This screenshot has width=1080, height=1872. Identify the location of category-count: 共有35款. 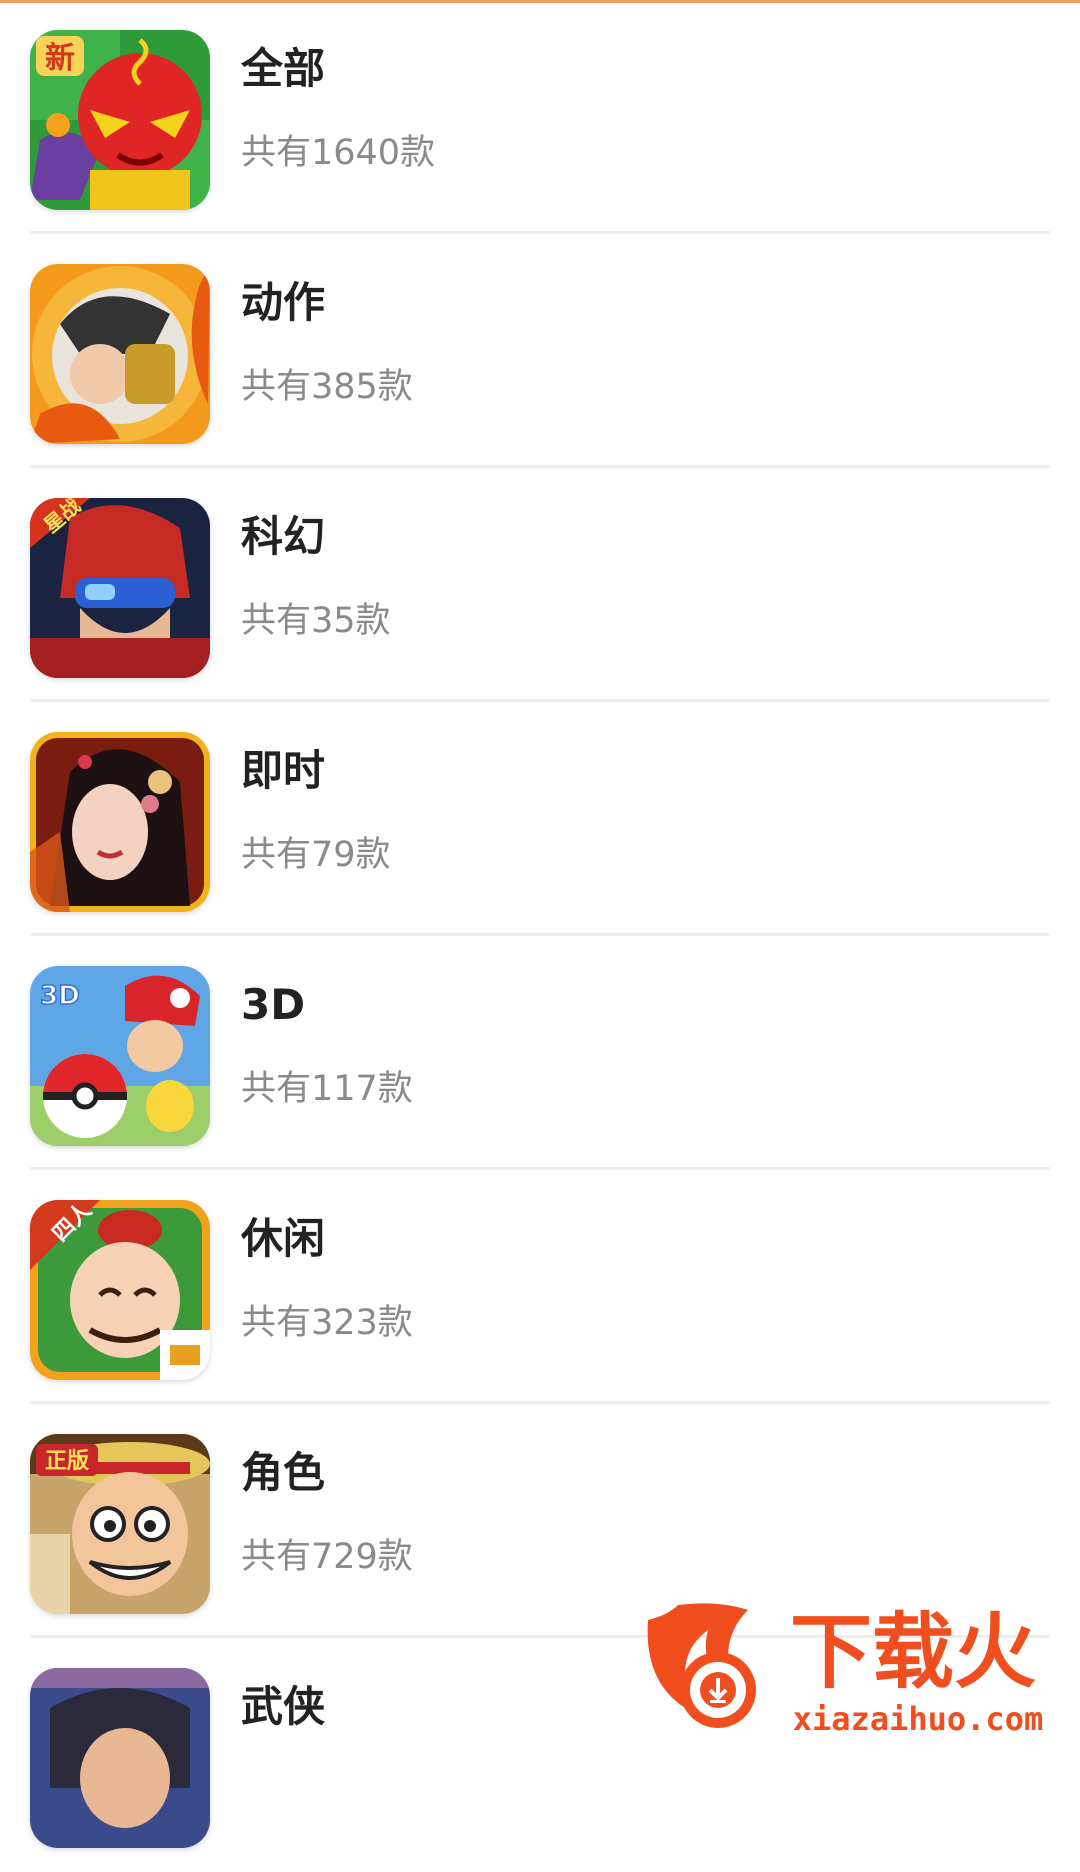
(316, 621).